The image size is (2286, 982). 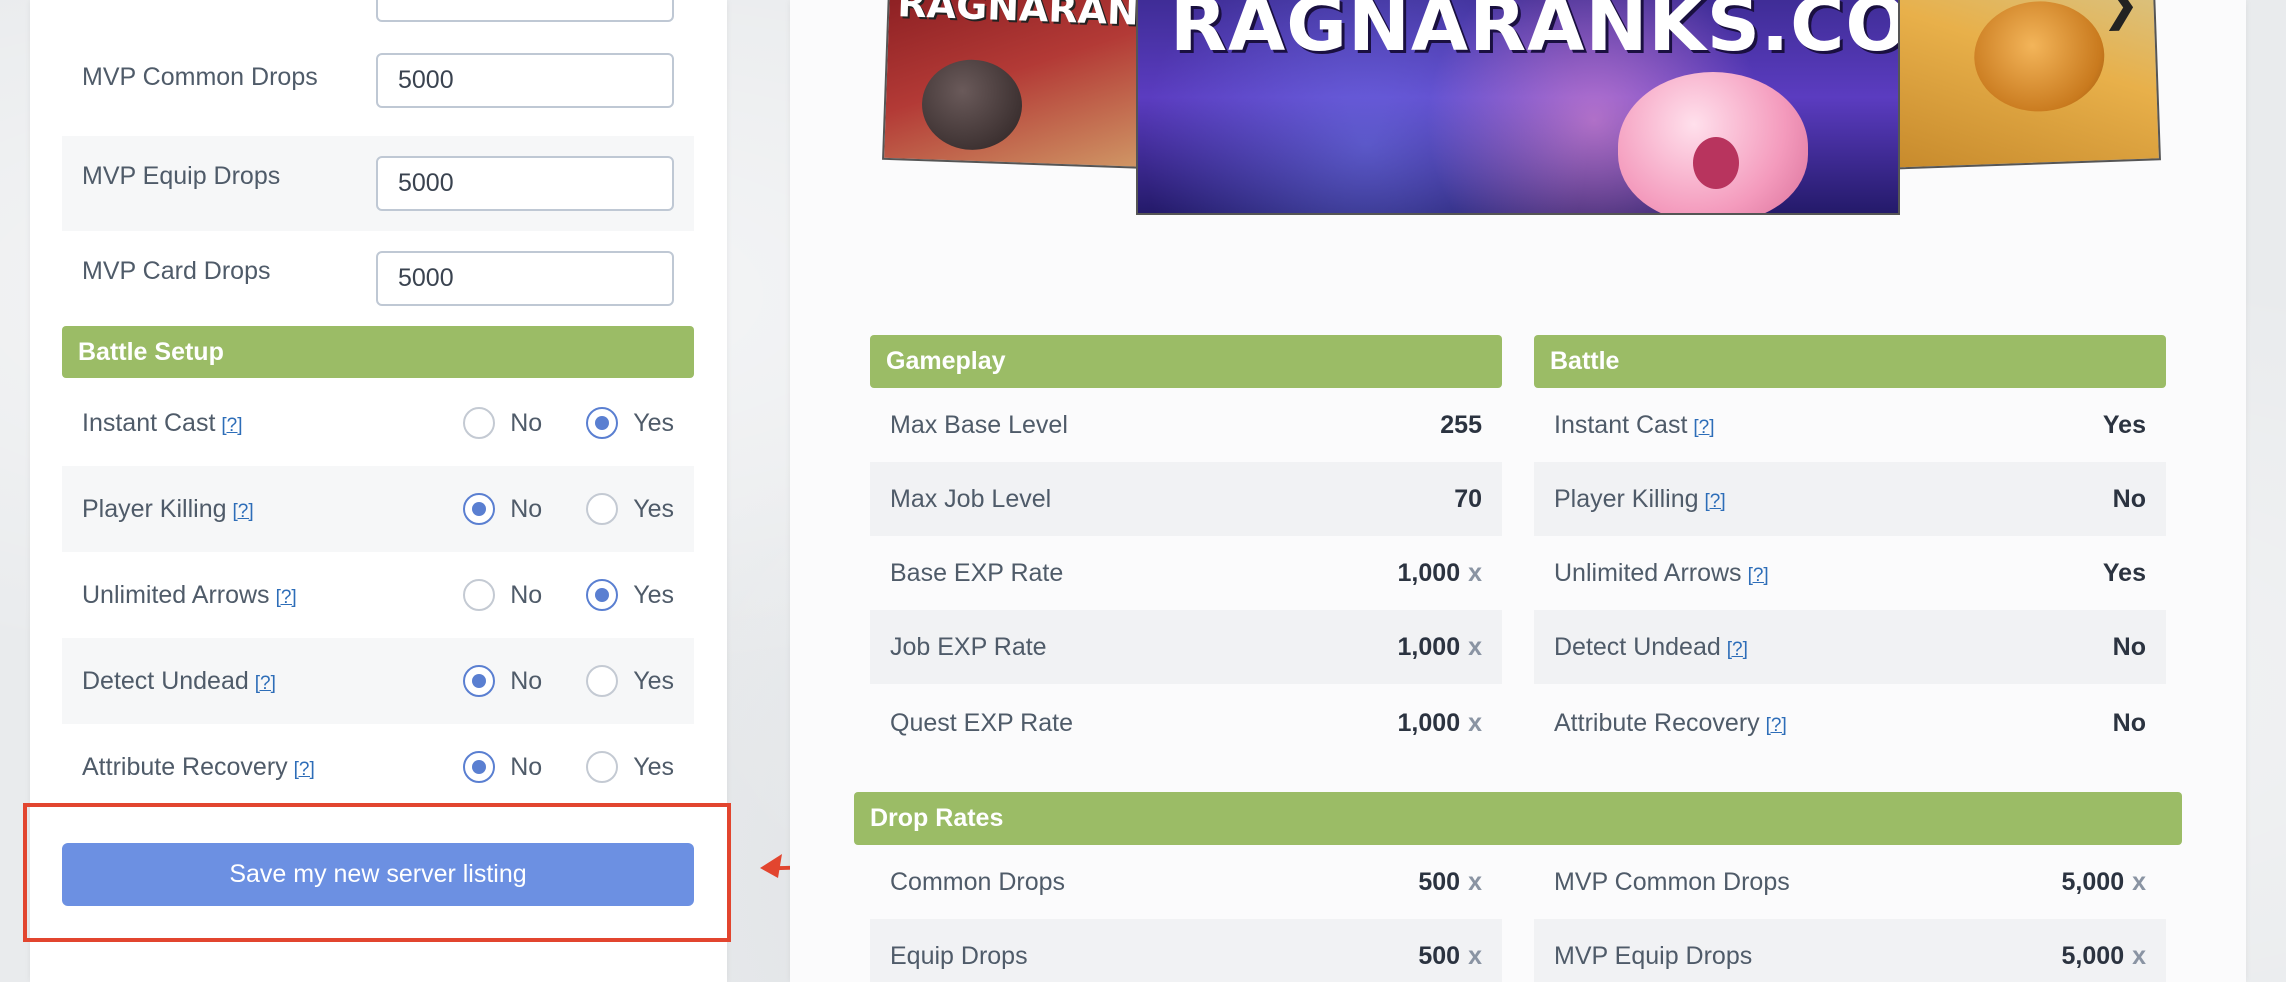 What do you see at coordinates (176, 594) in the screenshot?
I see `unlimited-arrows-label: Unlimited Arrows` at bounding box center [176, 594].